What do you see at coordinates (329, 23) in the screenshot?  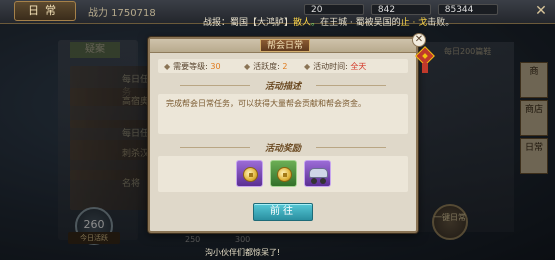 I see `battle-report-ticker: 战报：蜀国【大鸿胪】散人。在王城 · 蜀被吴国的止 · 戈击败。` at bounding box center [329, 23].